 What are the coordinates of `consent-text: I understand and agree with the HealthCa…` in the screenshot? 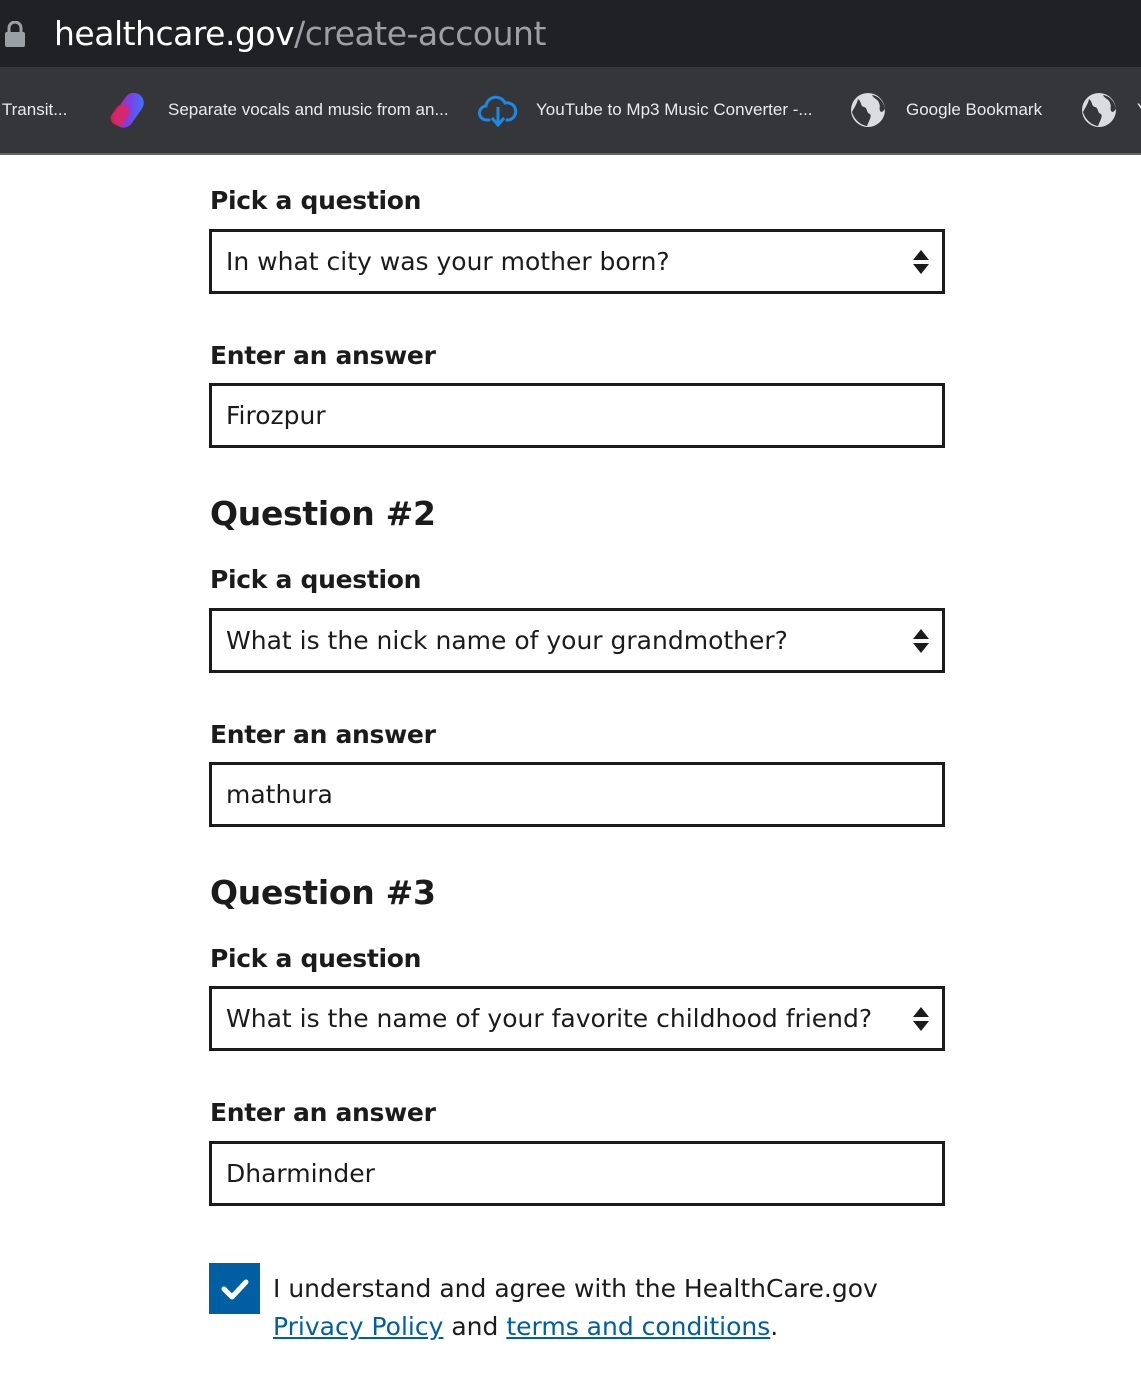 It's located at (613, 1308).